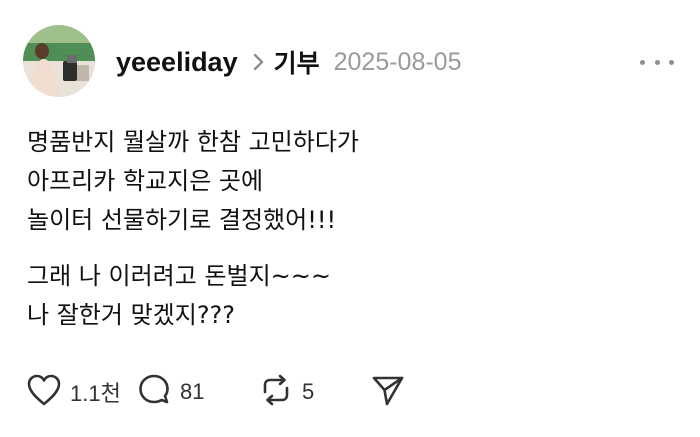 The height and width of the screenshot is (437, 700). Describe the element at coordinates (177, 62) in the screenshot. I see `username-link: yeeeliday` at that location.